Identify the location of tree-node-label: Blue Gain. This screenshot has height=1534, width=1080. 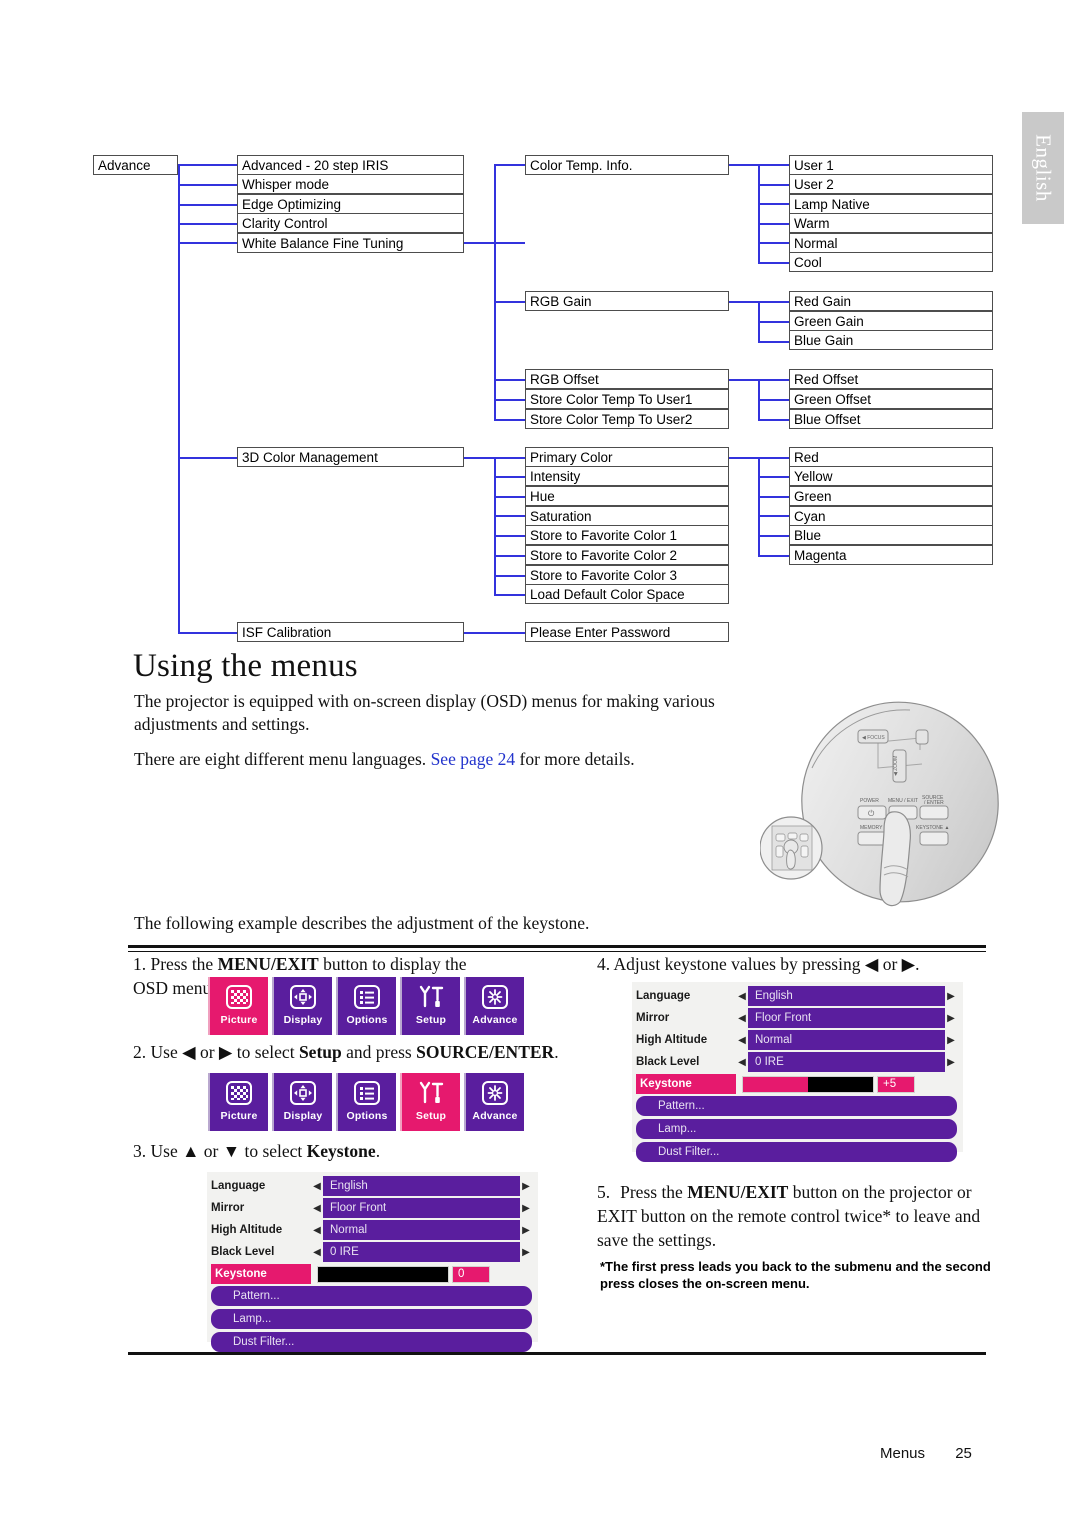
(824, 340).